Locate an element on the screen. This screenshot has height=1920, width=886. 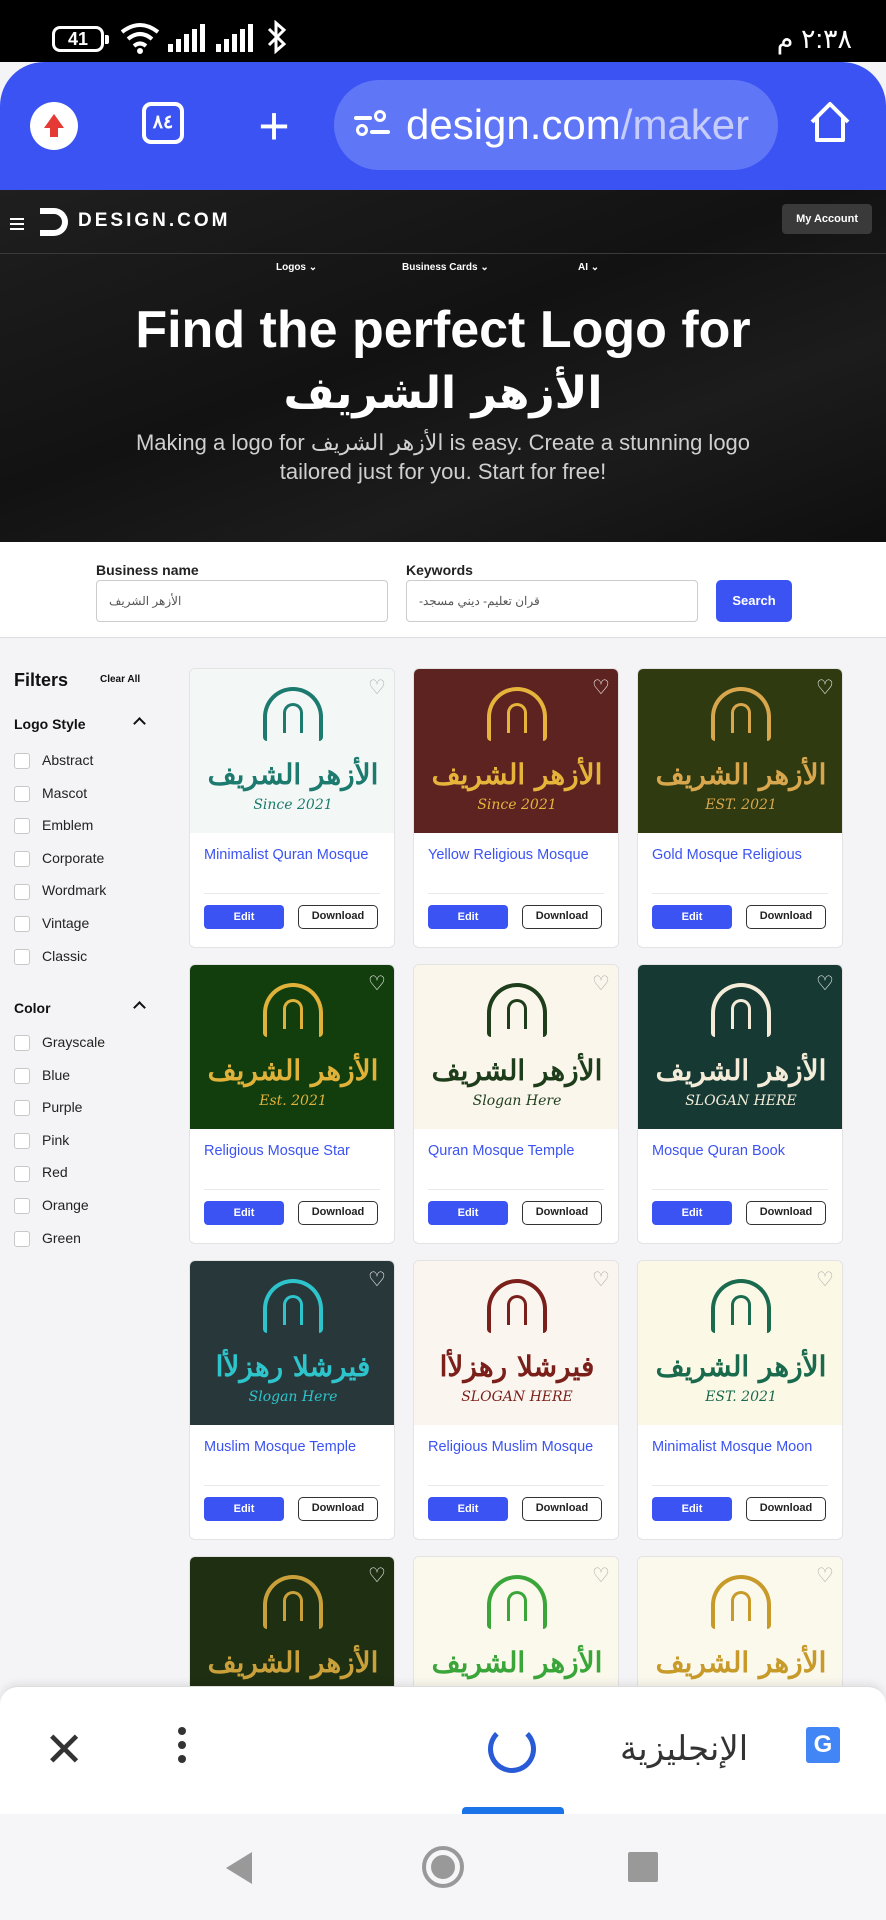
logo-title: Muslim Mosque Temple is located at coordinates (280, 1447).